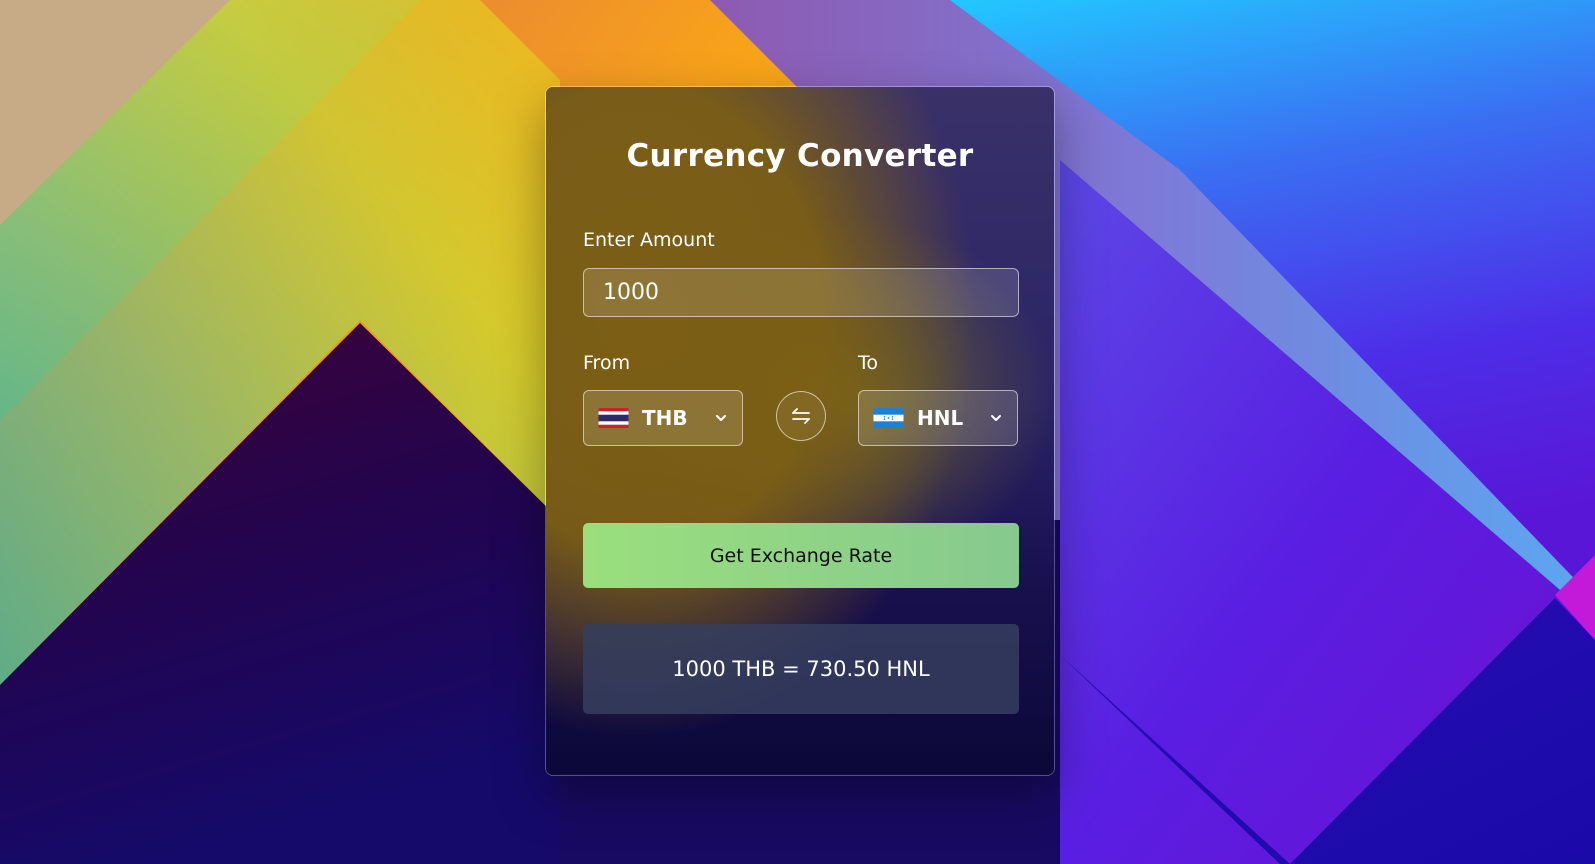  I want to click on amount-label: Enter Amount, so click(649, 240).